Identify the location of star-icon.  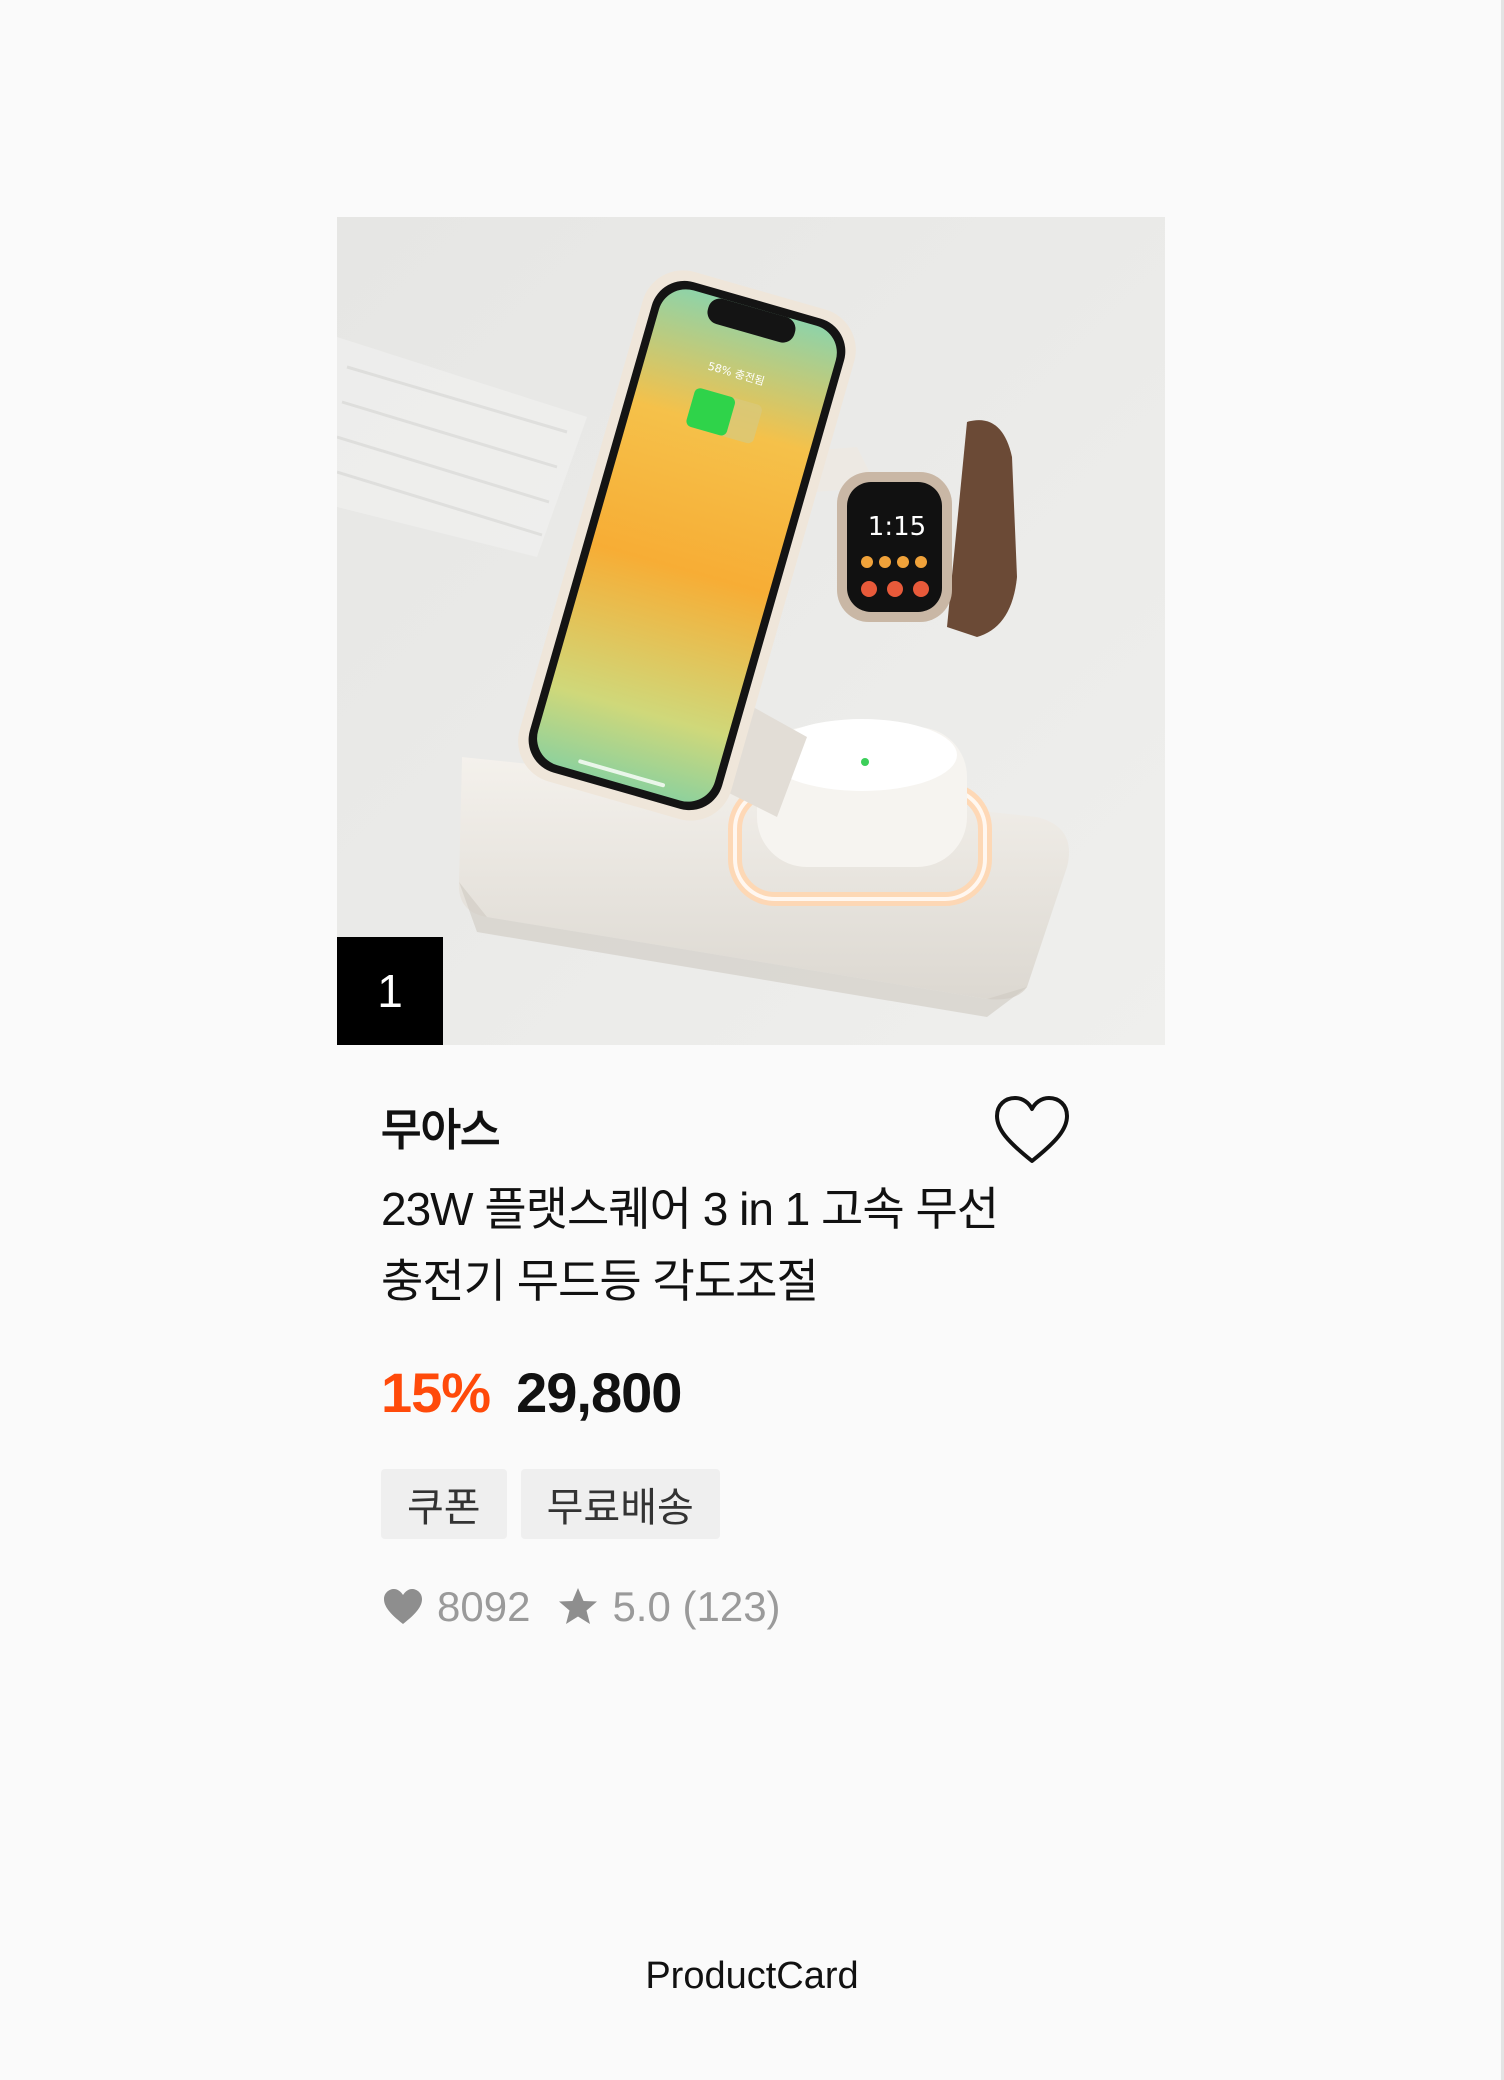
(578, 1606).